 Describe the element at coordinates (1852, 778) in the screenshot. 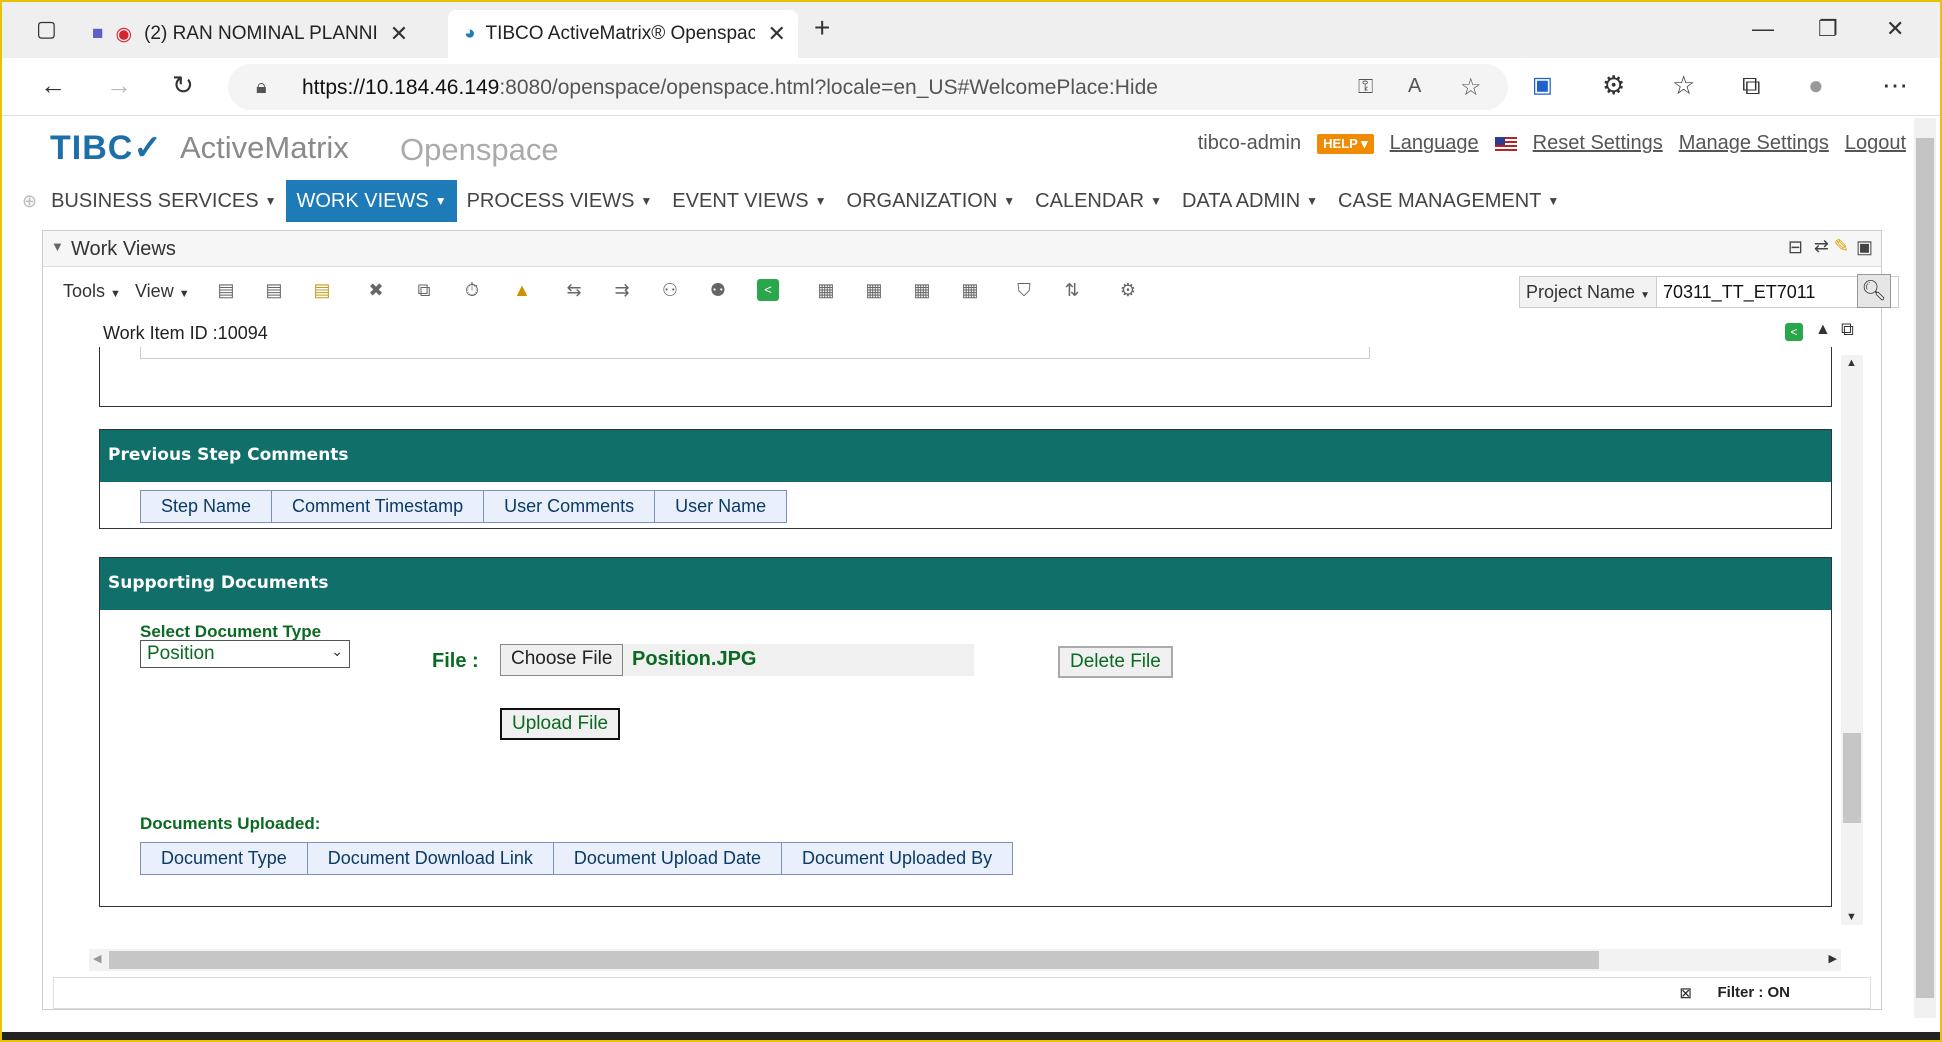

I see `vertical-scroll-thumb` at that location.